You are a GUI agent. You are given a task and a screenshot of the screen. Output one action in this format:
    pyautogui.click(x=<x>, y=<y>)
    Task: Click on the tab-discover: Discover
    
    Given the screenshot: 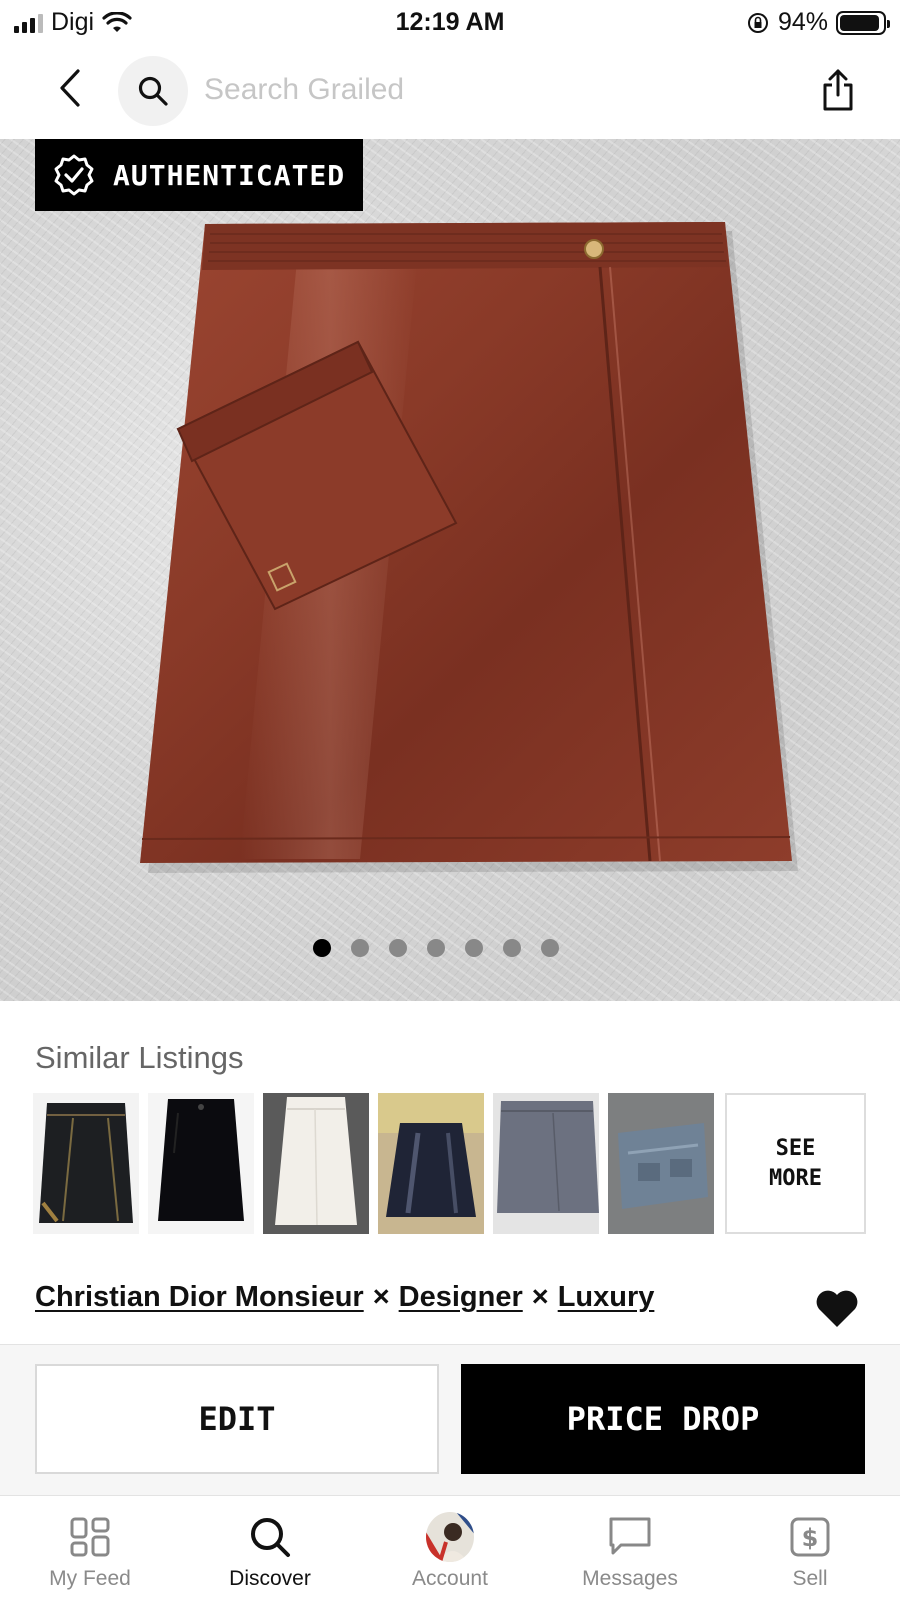 What is the action you would take?
    pyautogui.click(x=270, y=1548)
    